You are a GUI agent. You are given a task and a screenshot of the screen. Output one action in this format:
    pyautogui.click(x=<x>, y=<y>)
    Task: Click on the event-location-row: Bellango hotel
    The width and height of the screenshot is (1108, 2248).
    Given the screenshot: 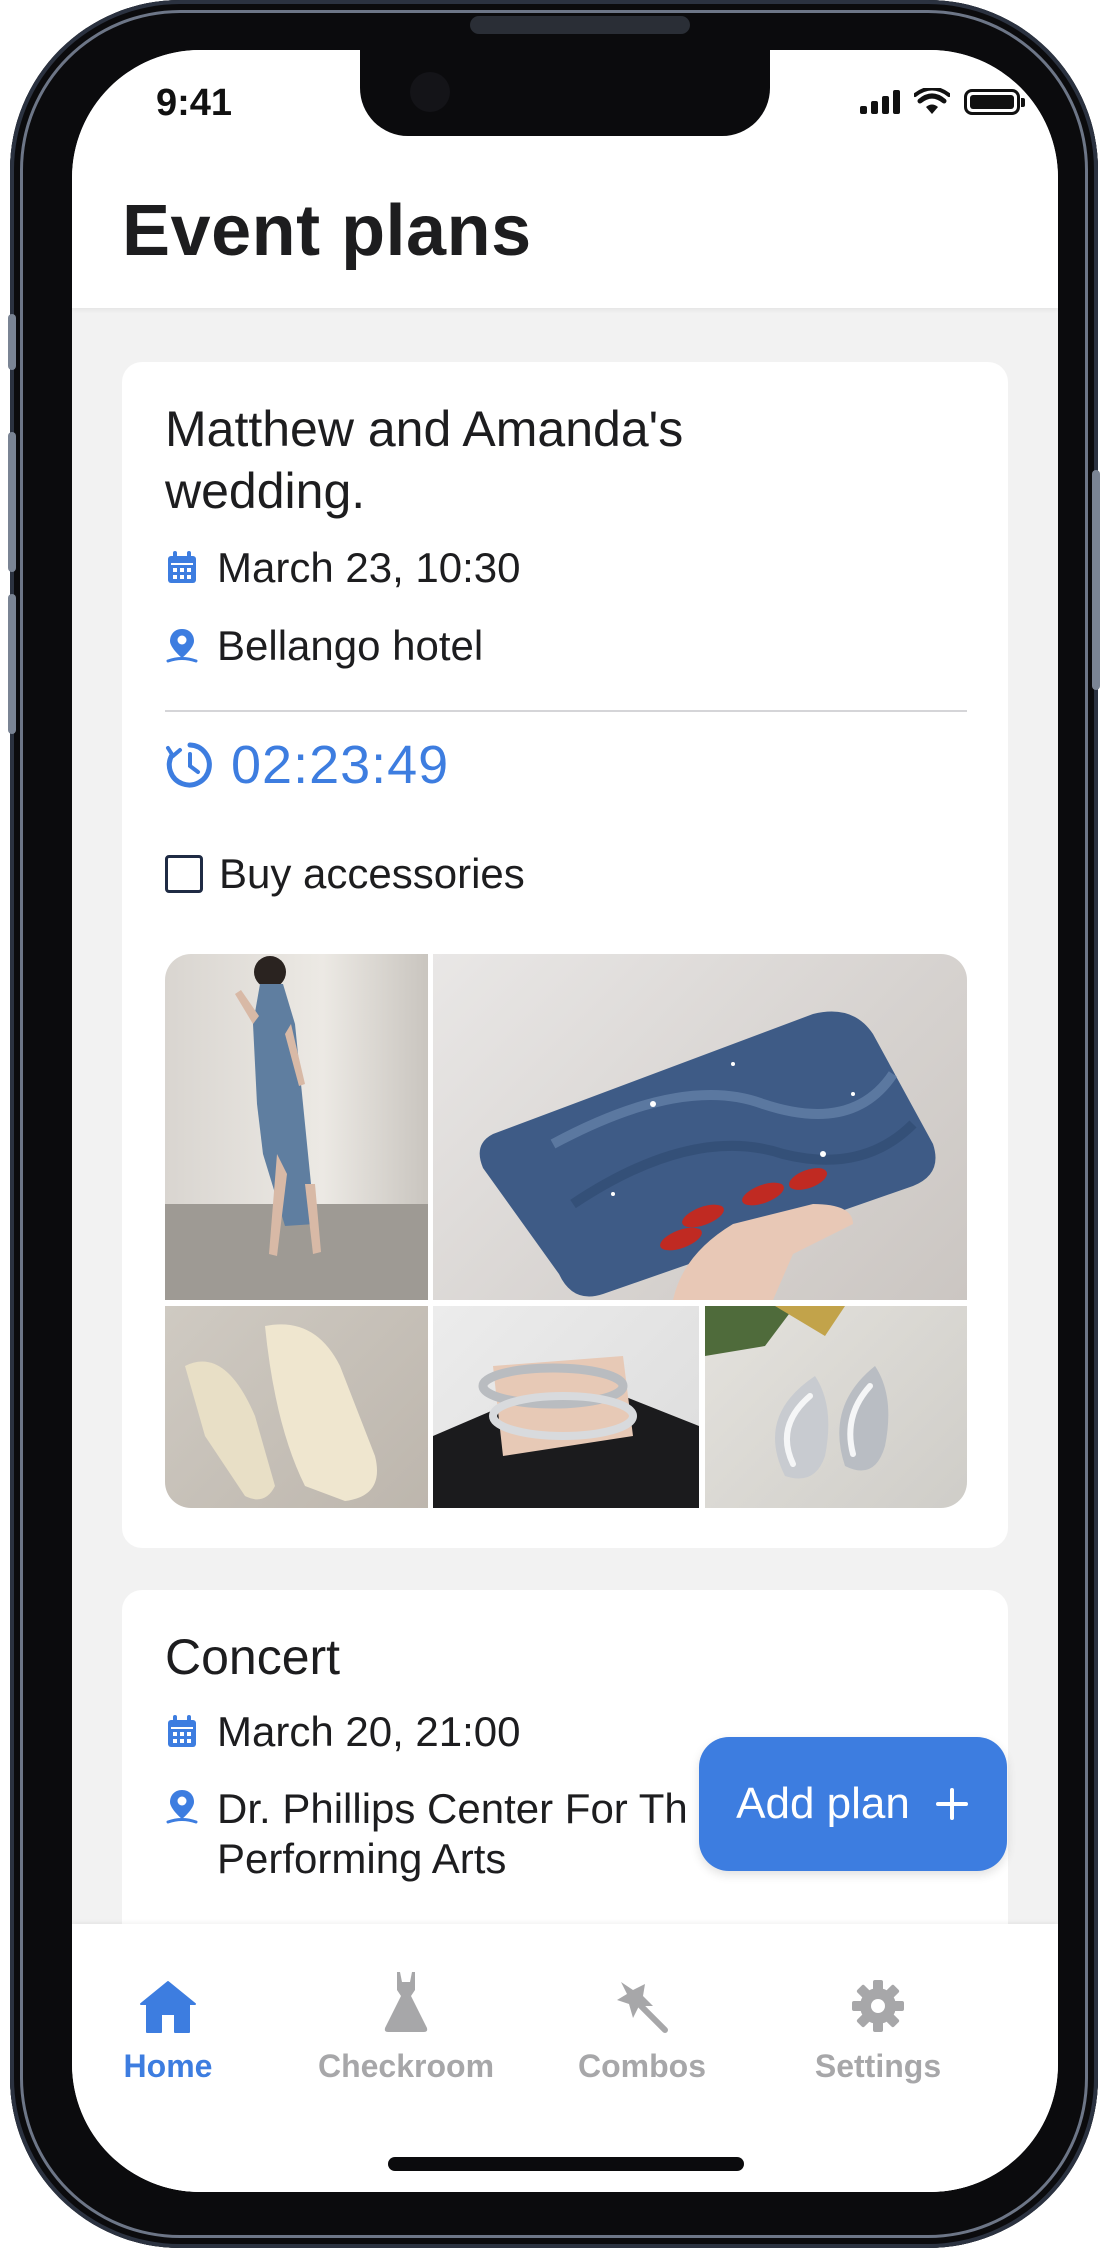 What is the action you would take?
    pyautogui.click(x=324, y=646)
    